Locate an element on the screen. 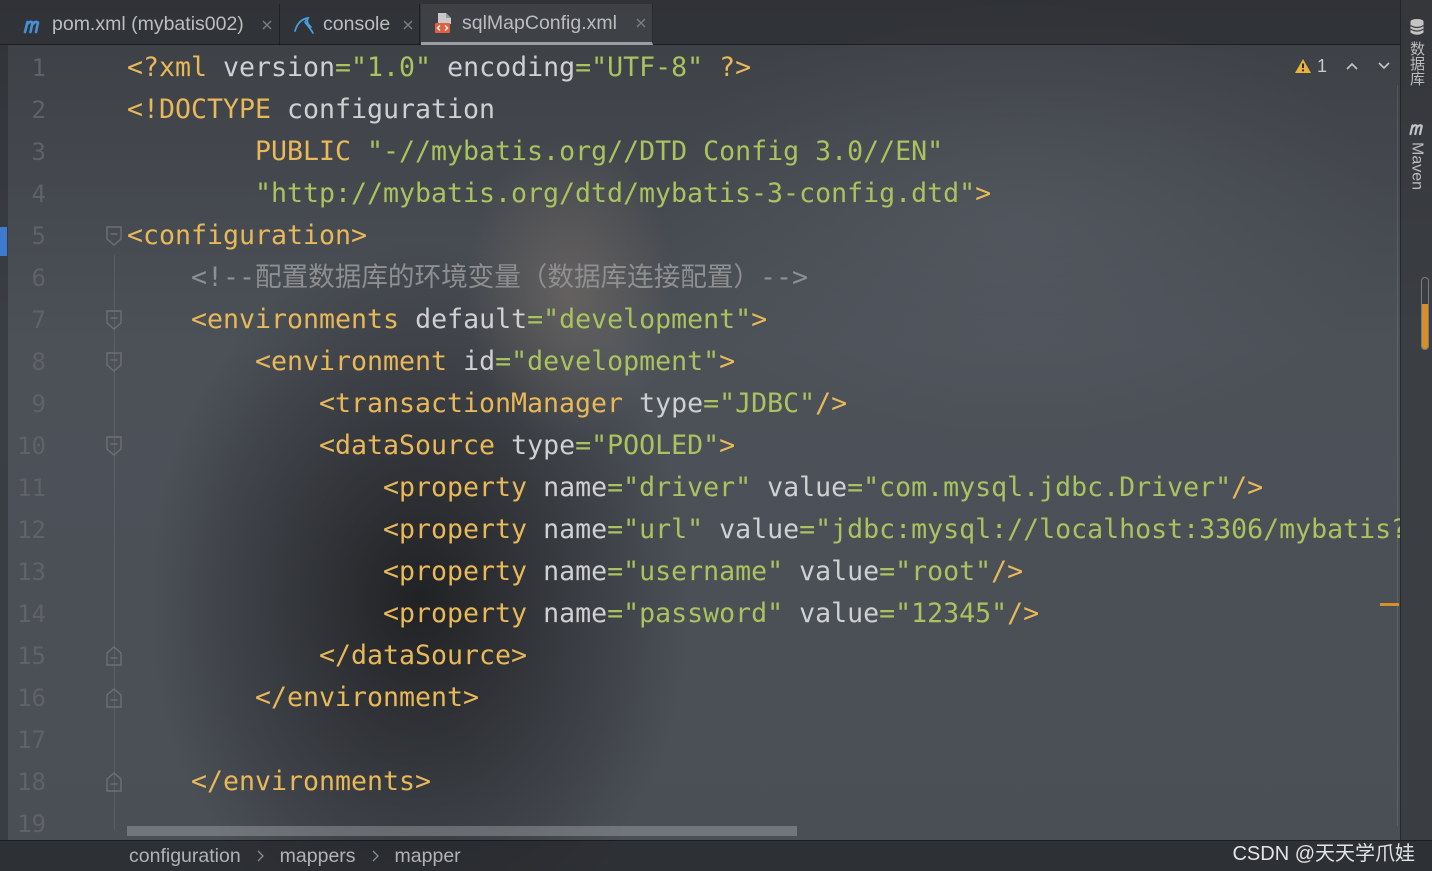 This screenshot has height=871, width=1432. line-number: 18 is located at coordinates (23, 782).